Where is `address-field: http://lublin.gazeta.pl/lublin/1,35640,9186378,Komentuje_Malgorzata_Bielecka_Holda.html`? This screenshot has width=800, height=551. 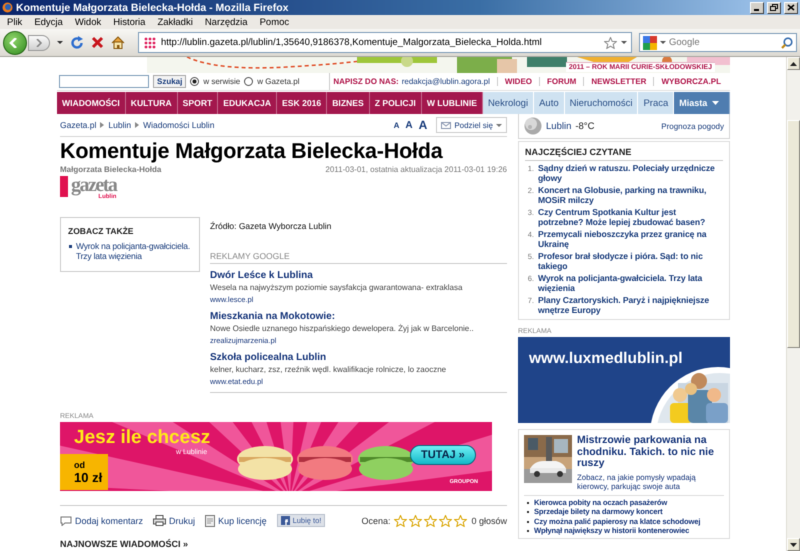
address-field: http://lublin.gazeta.pl/lublin/1,35640,9186378,Komentuje_Malgorzata_Bielecka_Holda.html is located at coordinates (385, 42).